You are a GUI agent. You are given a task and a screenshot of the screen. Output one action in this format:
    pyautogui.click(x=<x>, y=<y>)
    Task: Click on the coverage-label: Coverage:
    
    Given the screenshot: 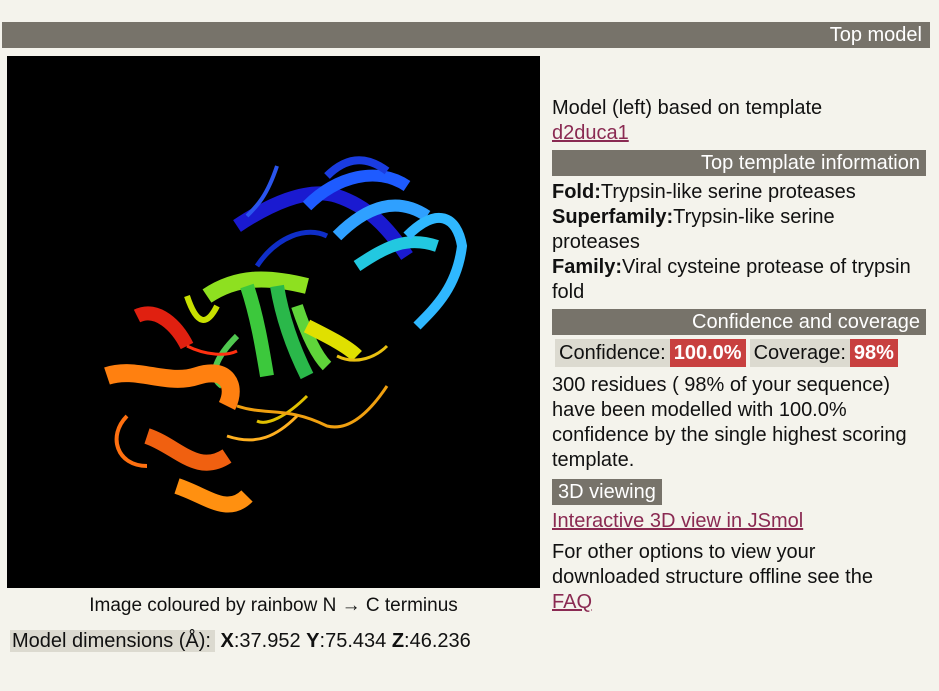 What is the action you would take?
    pyautogui.click(x=799, y=353)
    